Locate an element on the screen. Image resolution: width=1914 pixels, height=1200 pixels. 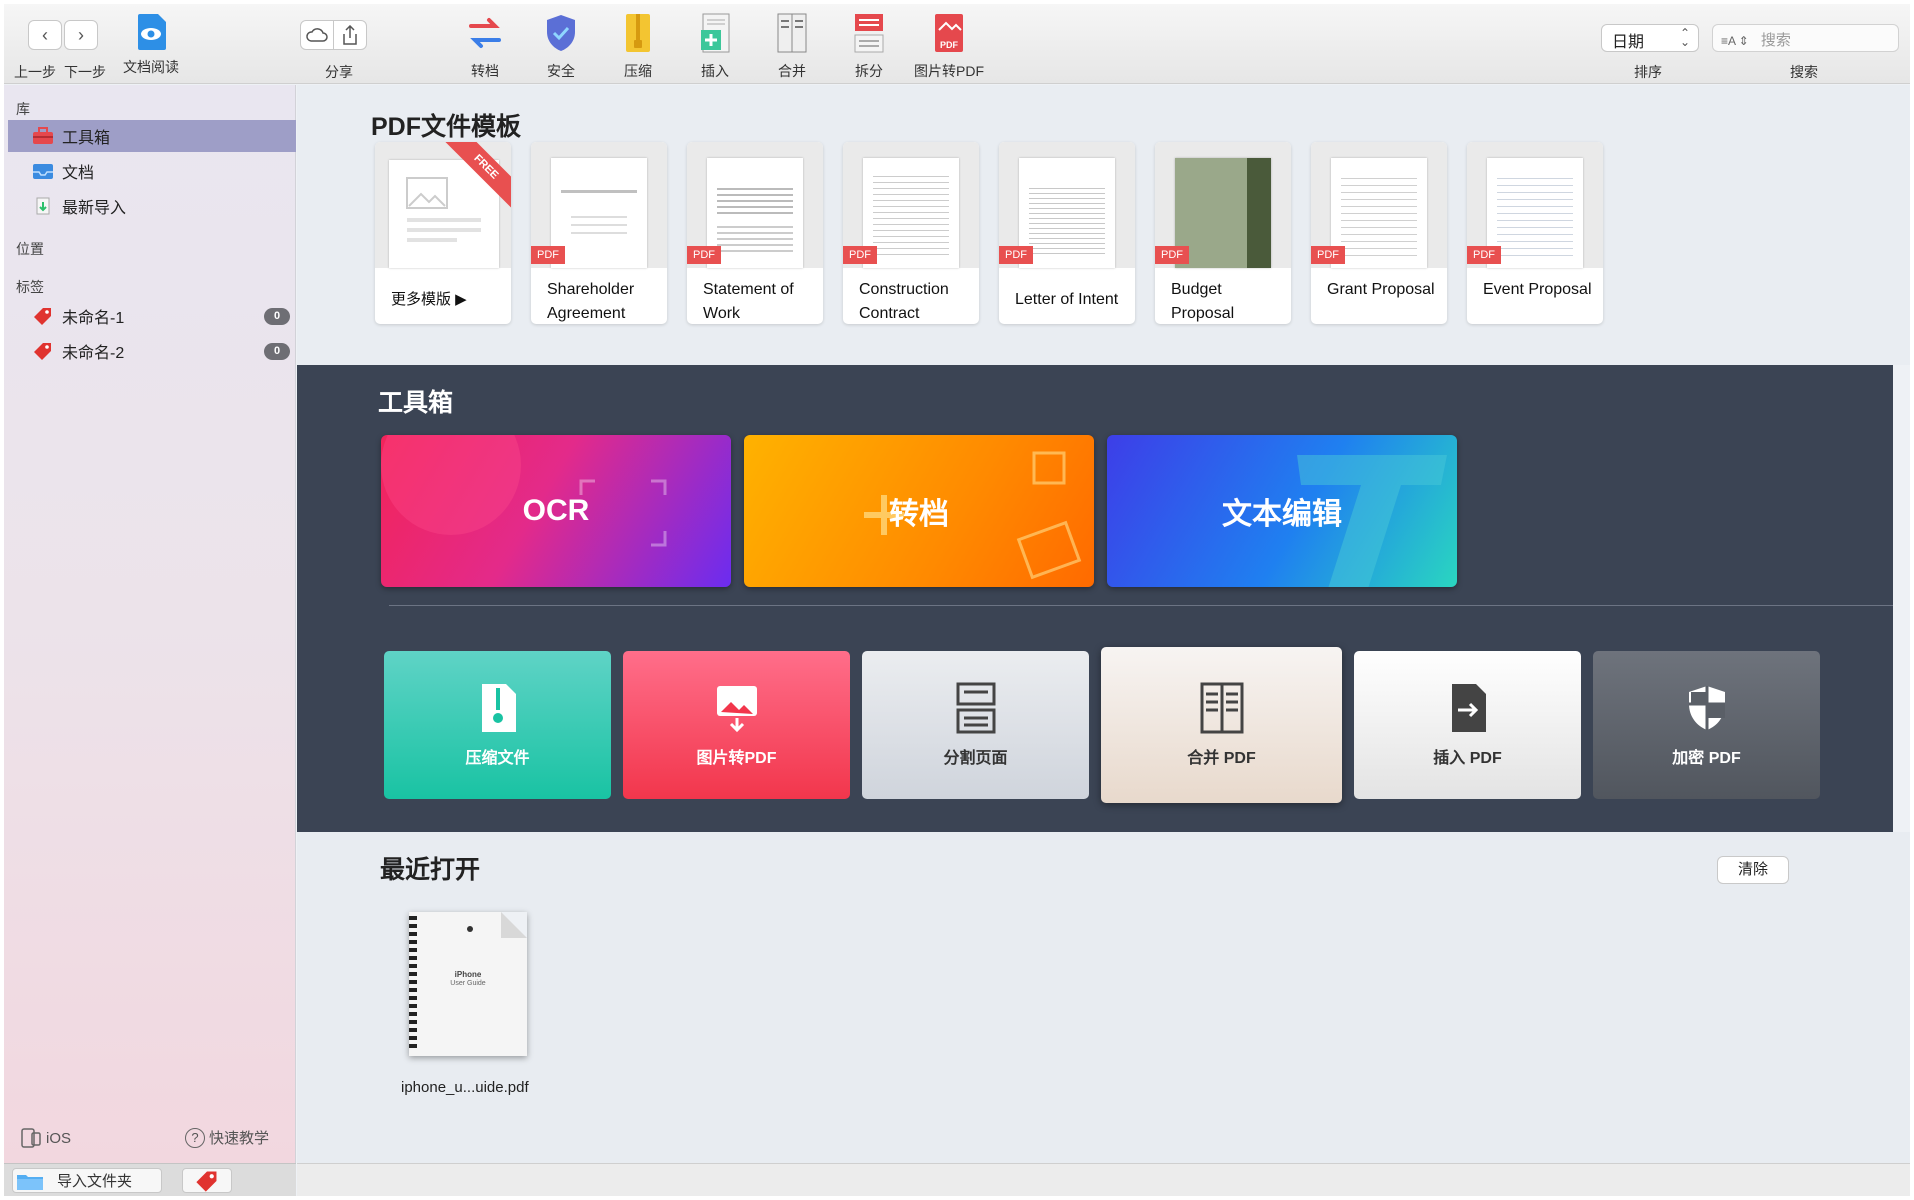
template-card-grant-proposal: PDF Grant Proposal is located at coordinates (1379, 233).